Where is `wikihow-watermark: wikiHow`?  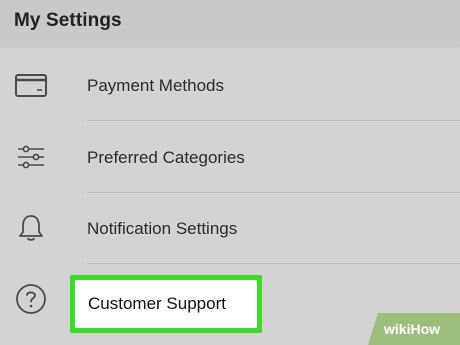 wikihow-watermark: wikiHow is located at coordinates (414, 329).